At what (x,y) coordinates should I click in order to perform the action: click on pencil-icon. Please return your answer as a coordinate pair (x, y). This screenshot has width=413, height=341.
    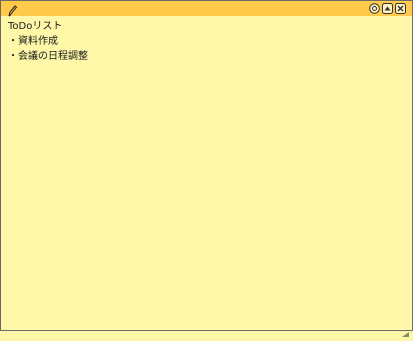
    Looking at the image, I should click on (12, 9).